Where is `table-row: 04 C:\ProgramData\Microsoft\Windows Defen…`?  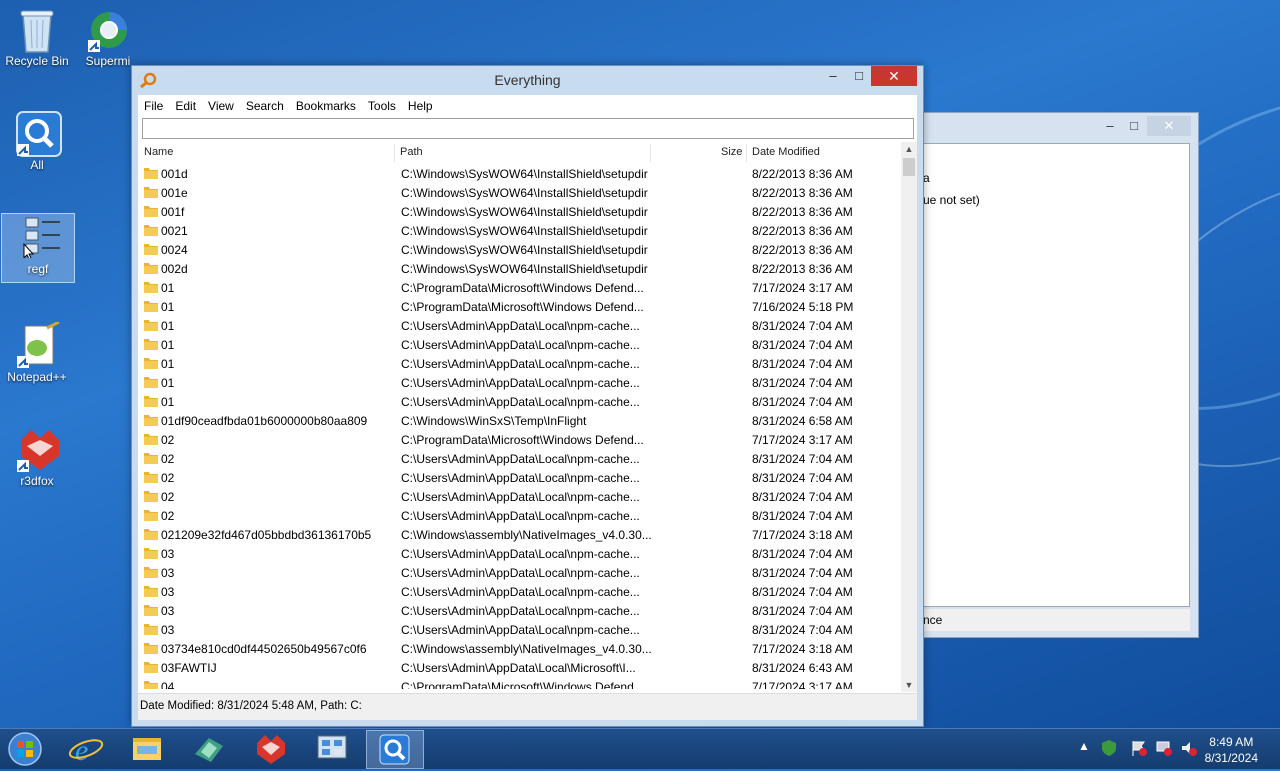
table-row: 04 C:\ProgramData\Microsoft\Windows Defen… is located at coordinates (519, 683).